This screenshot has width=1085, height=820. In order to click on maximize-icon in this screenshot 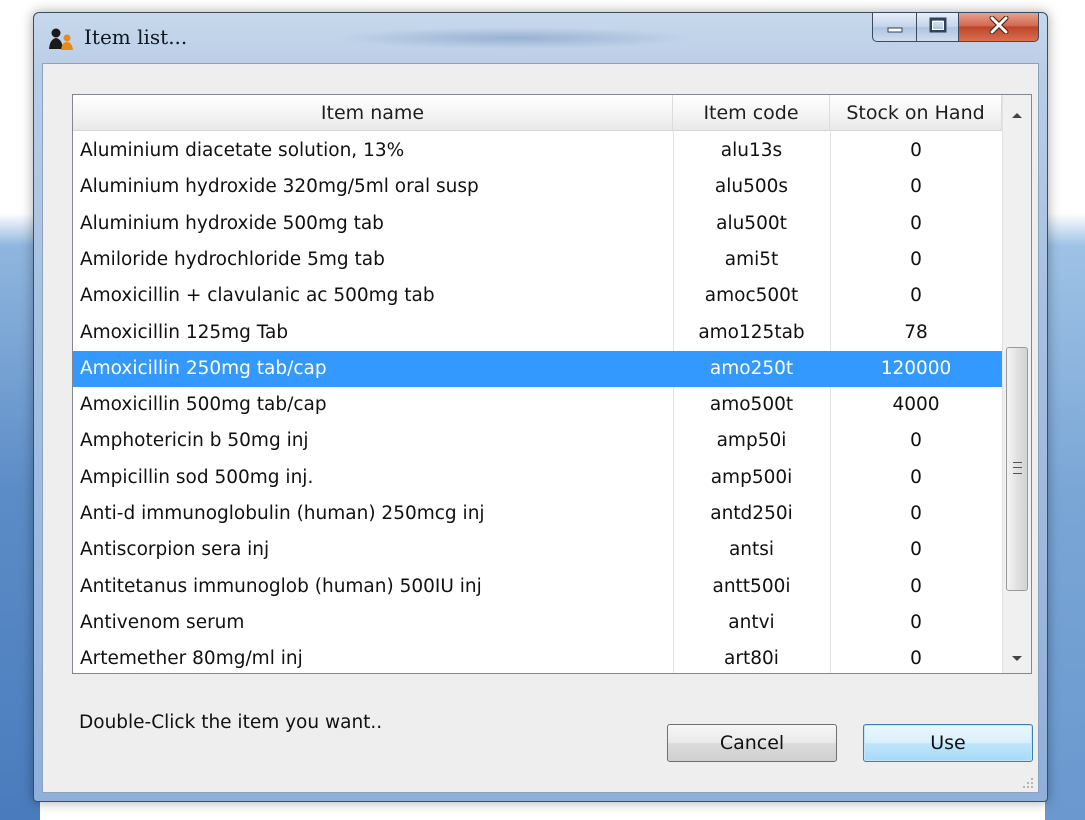, I will do `click(938, 27)`.